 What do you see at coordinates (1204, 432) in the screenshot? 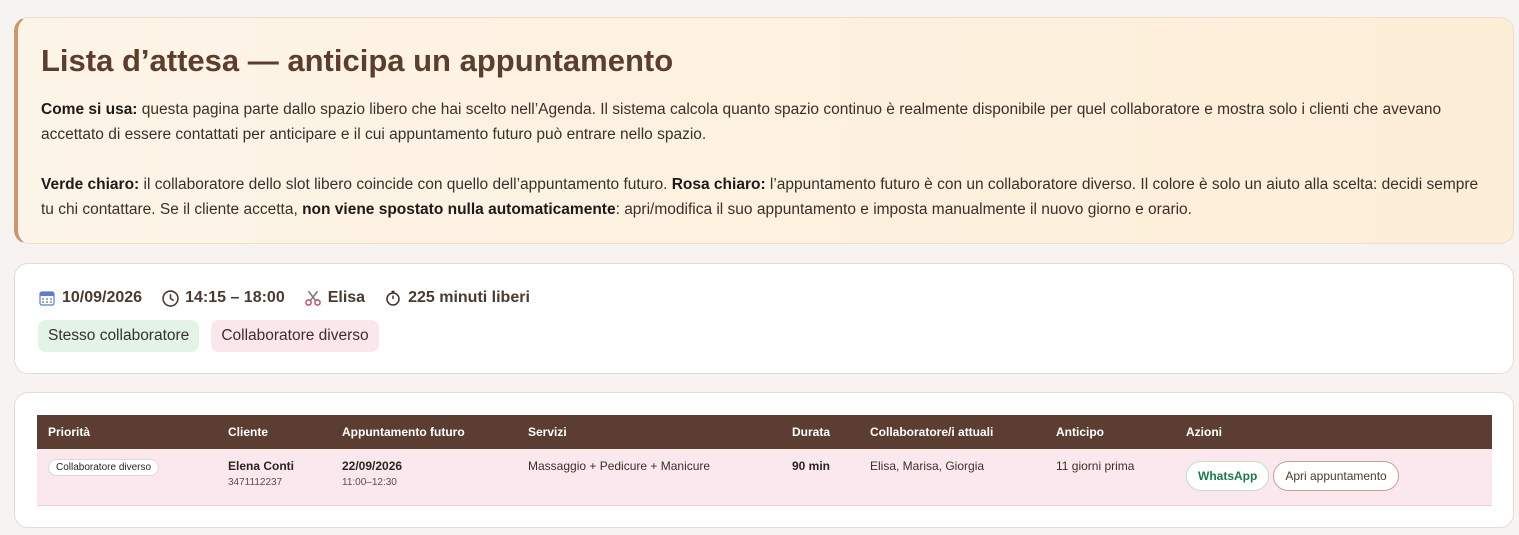
I see `header-actions: Azioni` at bounding box center [1204, 432].